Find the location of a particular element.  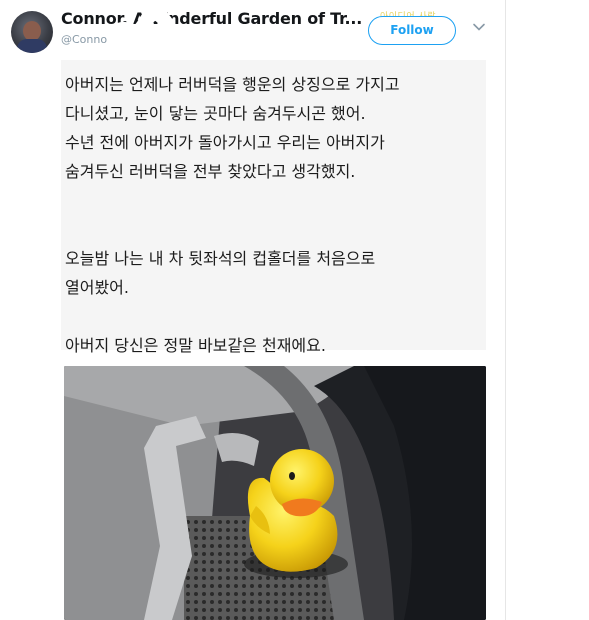

avatar-shirt is located at coordinates (32, 46).